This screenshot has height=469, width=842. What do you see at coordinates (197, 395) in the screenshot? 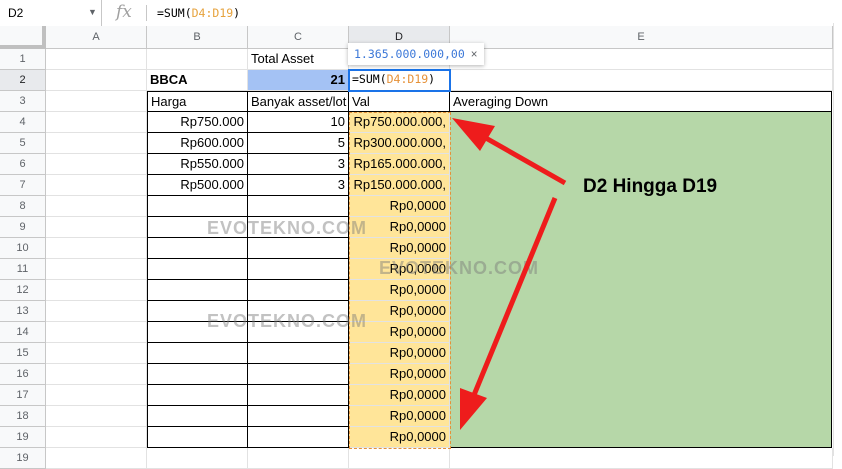
I see `cell-b17` at bounding box center [197, 395].